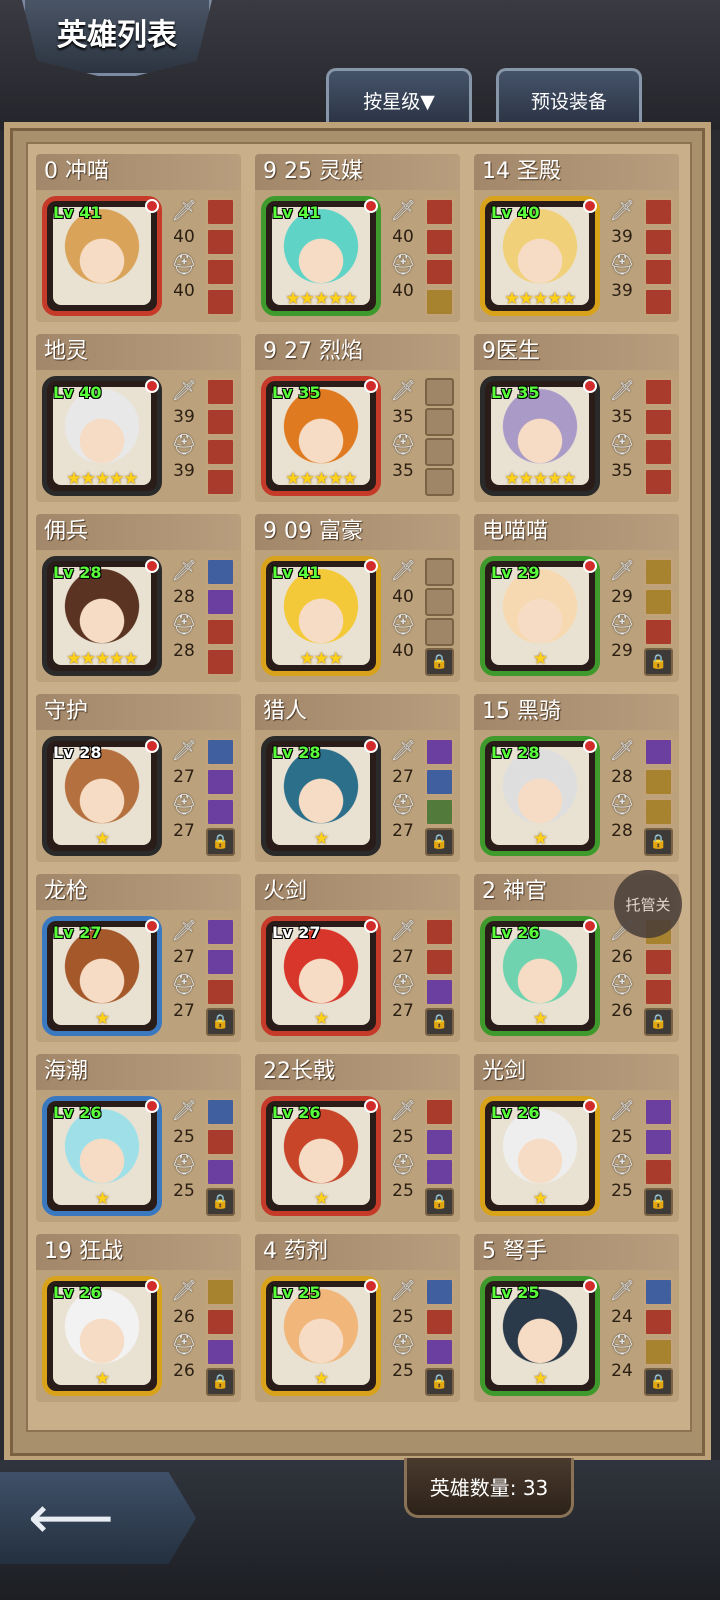 The height and width of the screenshot is (1600, 720). I want to click on hero-card: 火剑 Lv 27 ★ 🗡 27 ⛑ 27 🔒, so click(357, 958).